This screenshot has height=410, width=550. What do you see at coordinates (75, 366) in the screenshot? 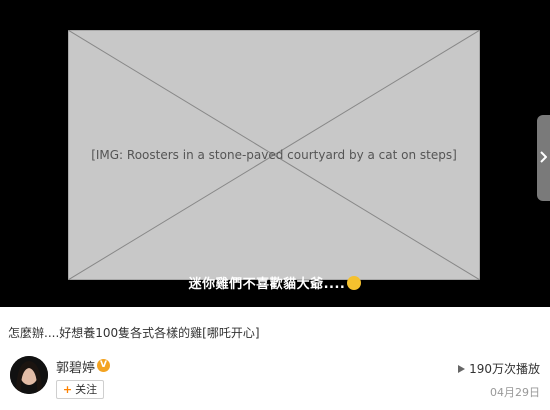
I see `author-name: 郭碧婷` at bounding box center [75, 366].